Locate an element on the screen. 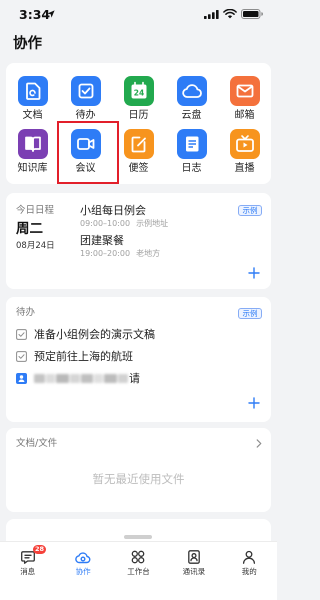 The height and width of the screenshot is (600, 320). todo-tile is located at coordinates (85, 91).